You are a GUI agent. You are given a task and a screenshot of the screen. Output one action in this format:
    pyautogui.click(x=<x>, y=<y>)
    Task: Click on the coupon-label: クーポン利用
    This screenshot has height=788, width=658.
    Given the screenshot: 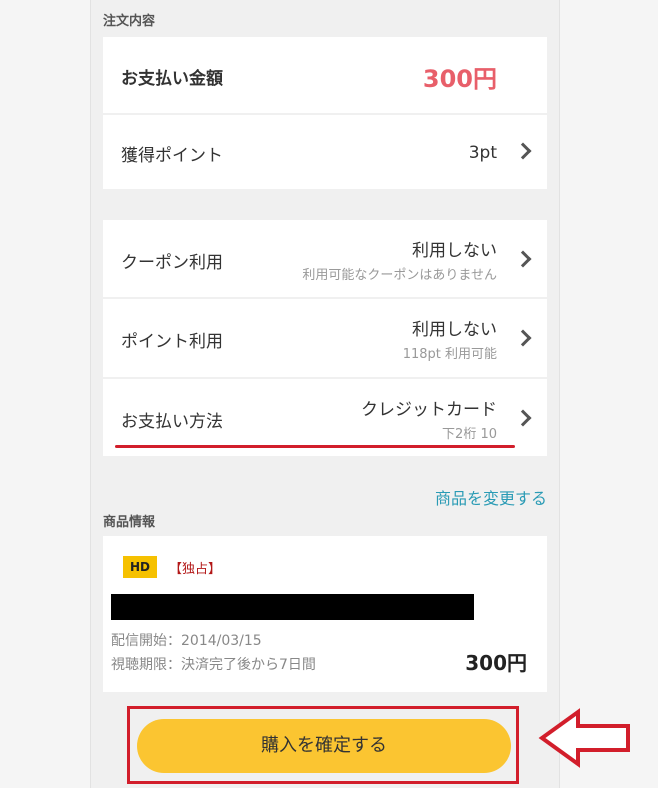 What is the action you would take?
    pyautogui.click(x=172, y=263)
    